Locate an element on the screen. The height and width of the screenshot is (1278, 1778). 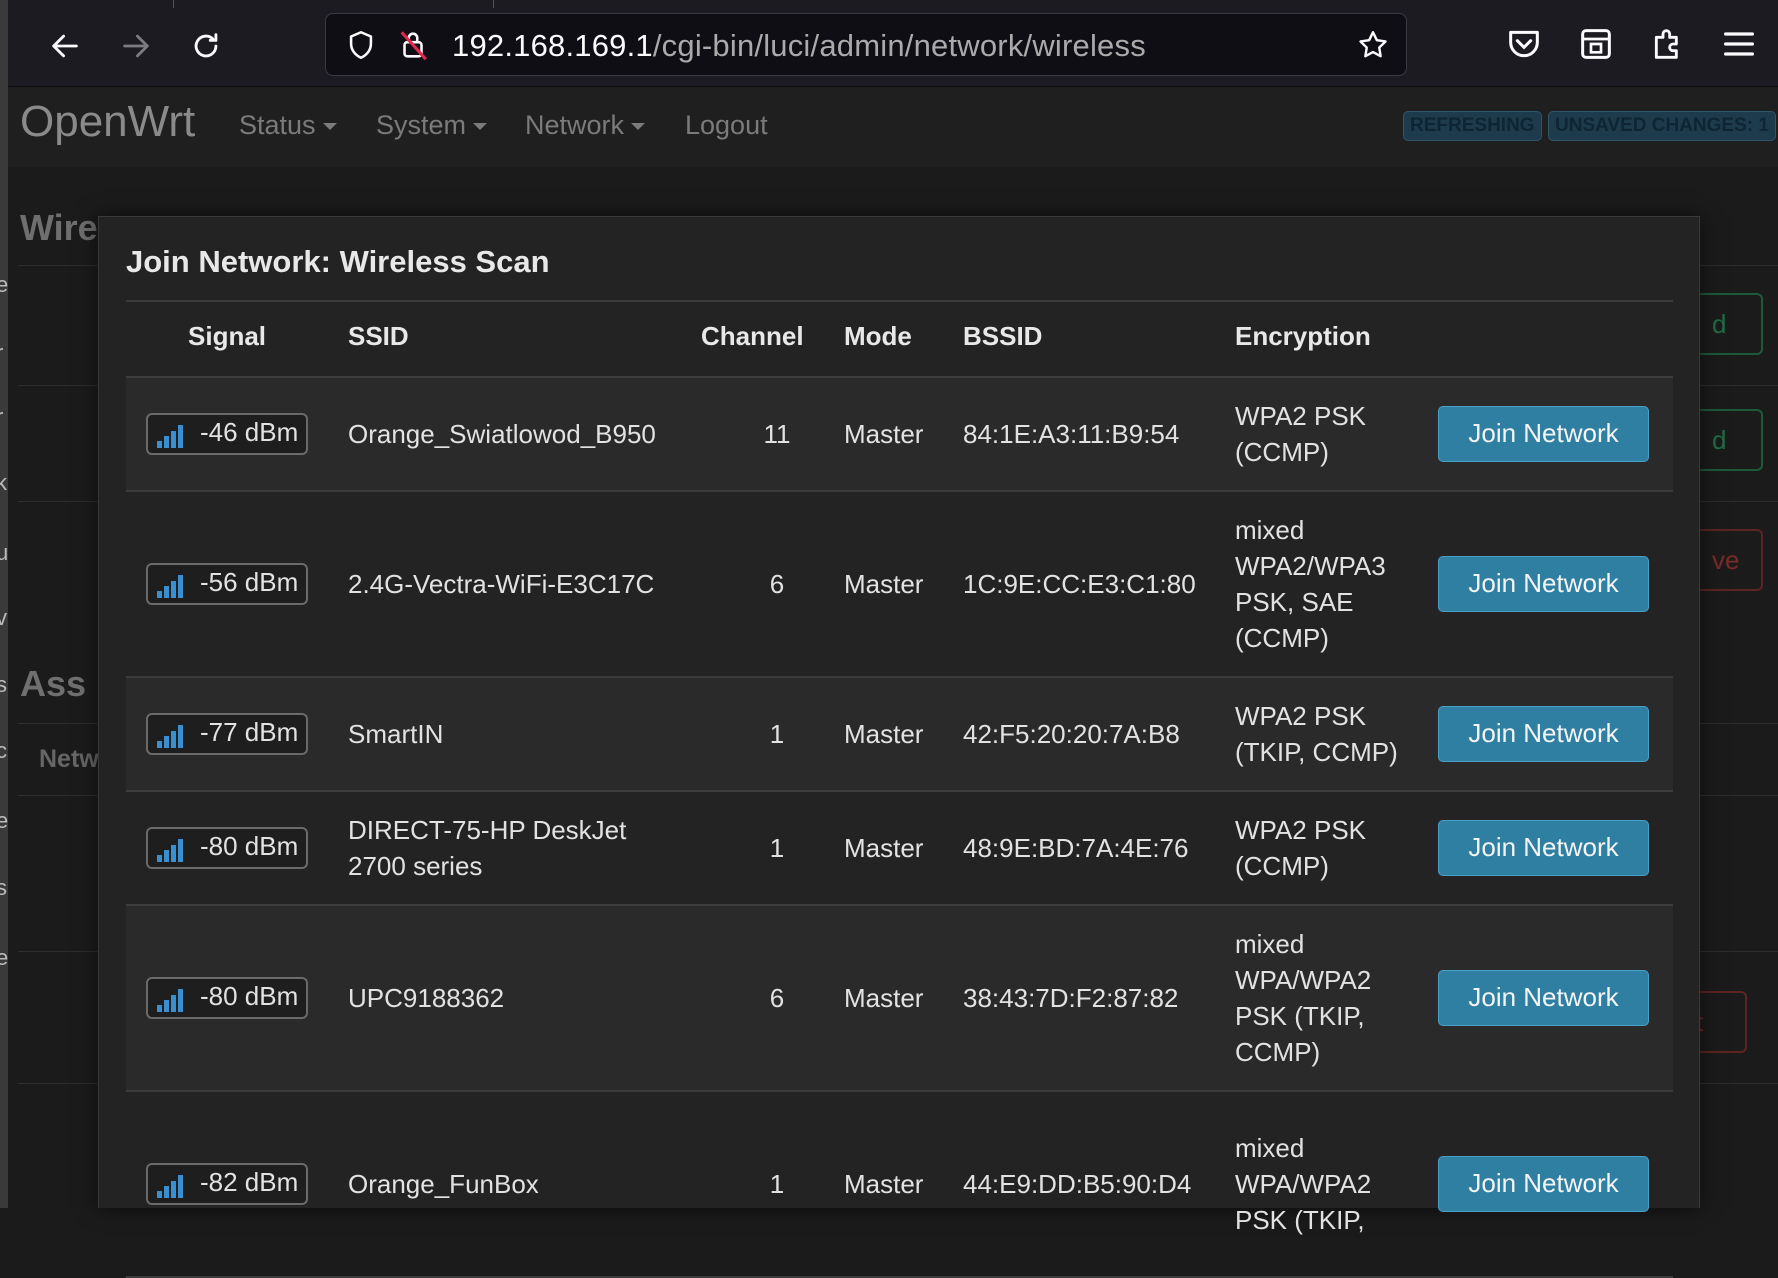
forward-button is located at coordinates (136, 46).